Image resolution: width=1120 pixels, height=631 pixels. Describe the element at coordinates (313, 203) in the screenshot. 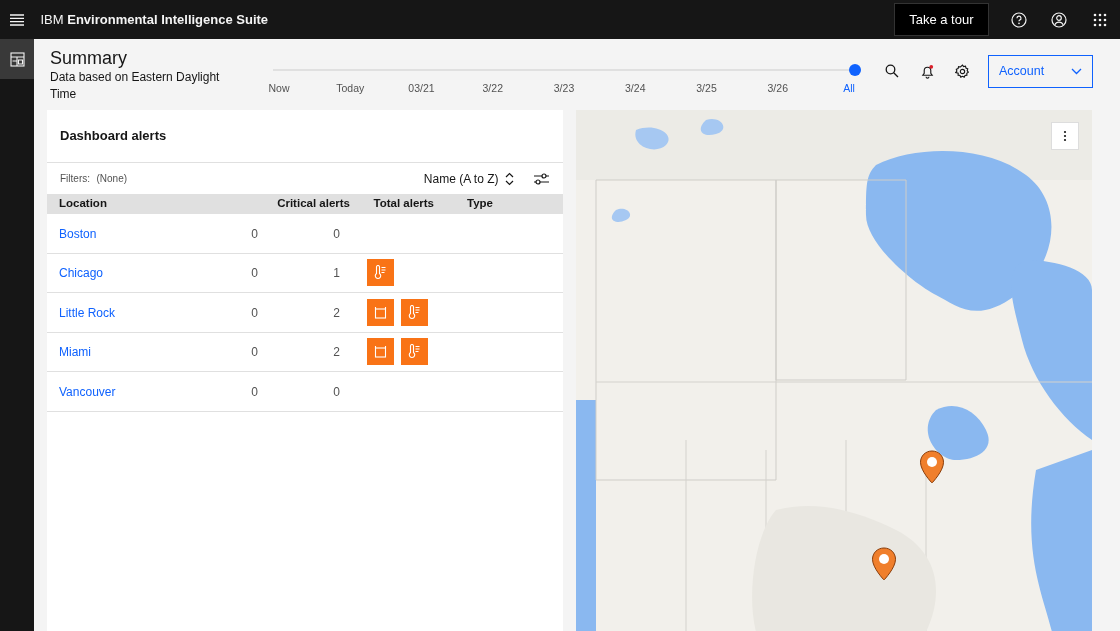

I see `column-header: Critical alerts` at that location.